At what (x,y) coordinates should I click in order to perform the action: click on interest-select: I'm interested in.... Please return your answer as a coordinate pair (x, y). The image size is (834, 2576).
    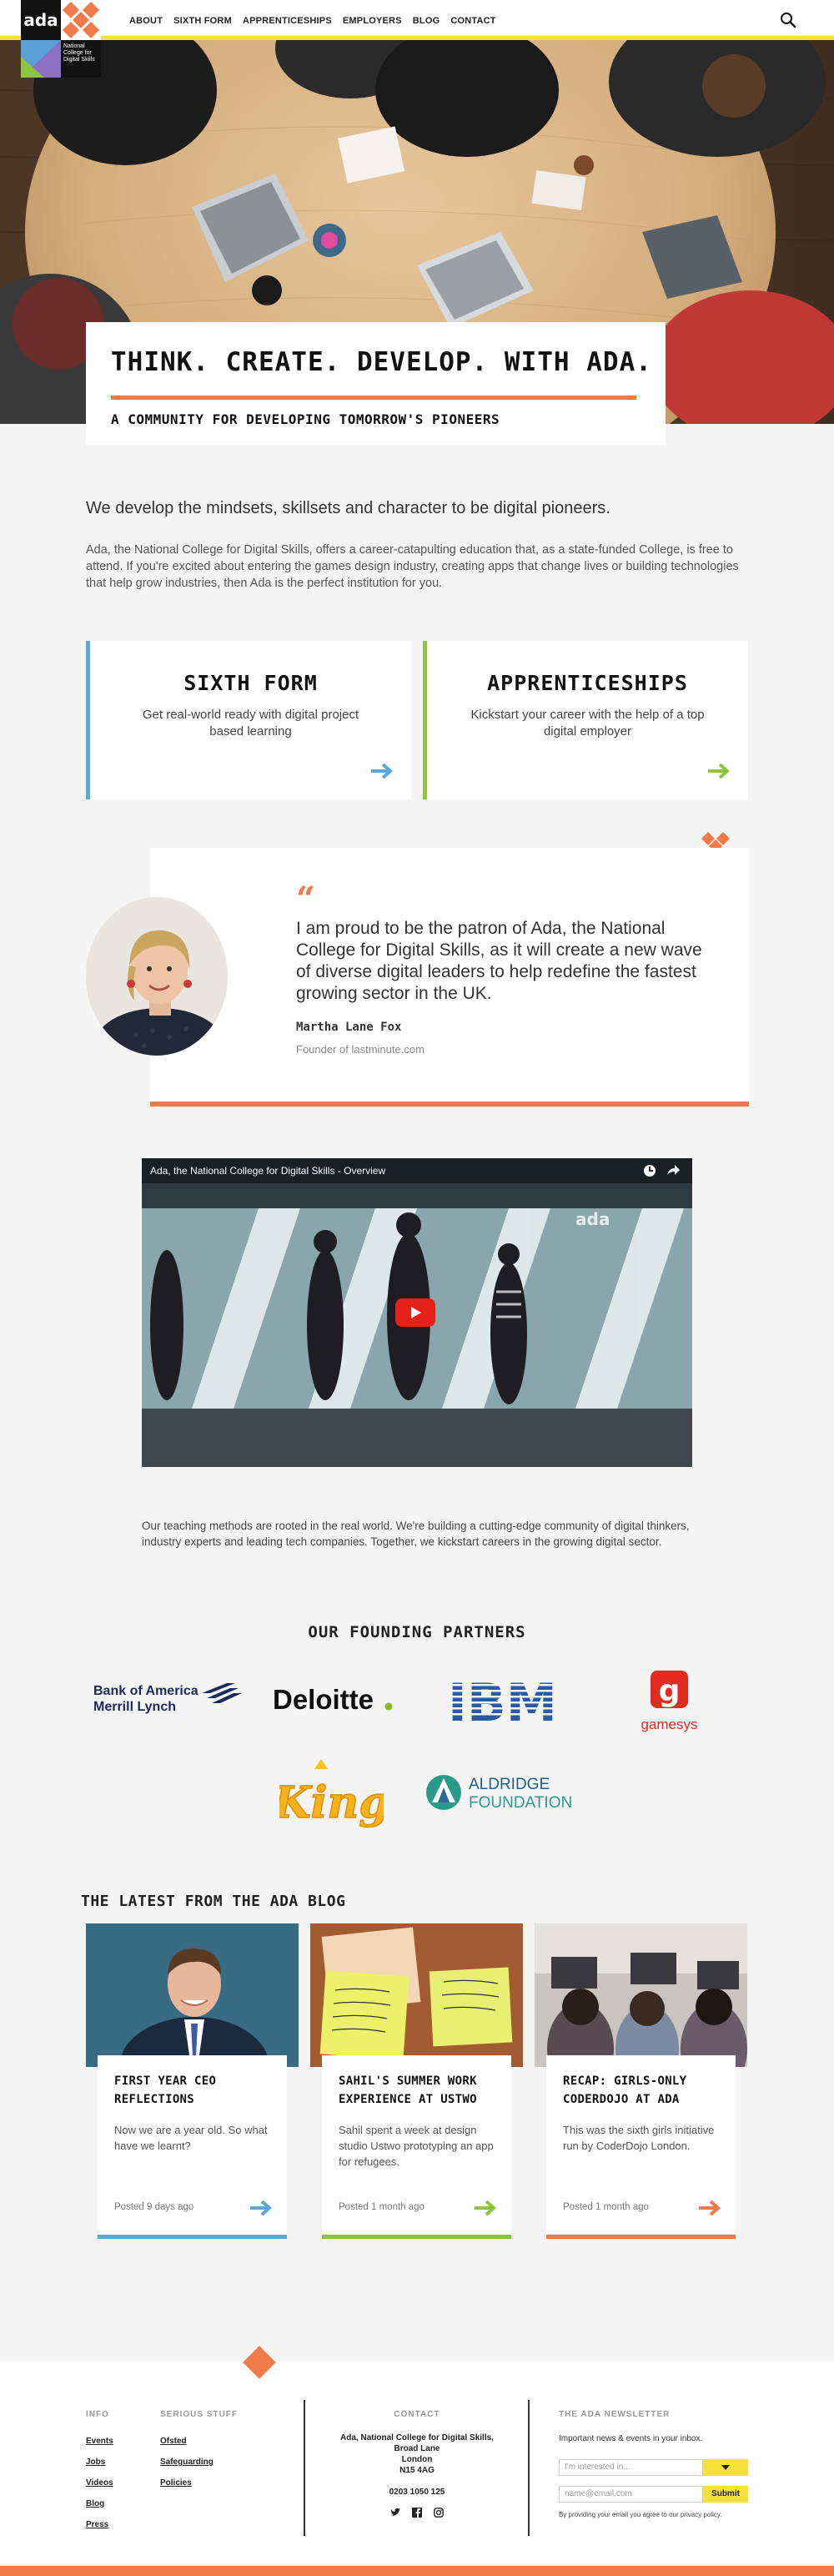
    Looking at the image, I should click on (631, 2467).